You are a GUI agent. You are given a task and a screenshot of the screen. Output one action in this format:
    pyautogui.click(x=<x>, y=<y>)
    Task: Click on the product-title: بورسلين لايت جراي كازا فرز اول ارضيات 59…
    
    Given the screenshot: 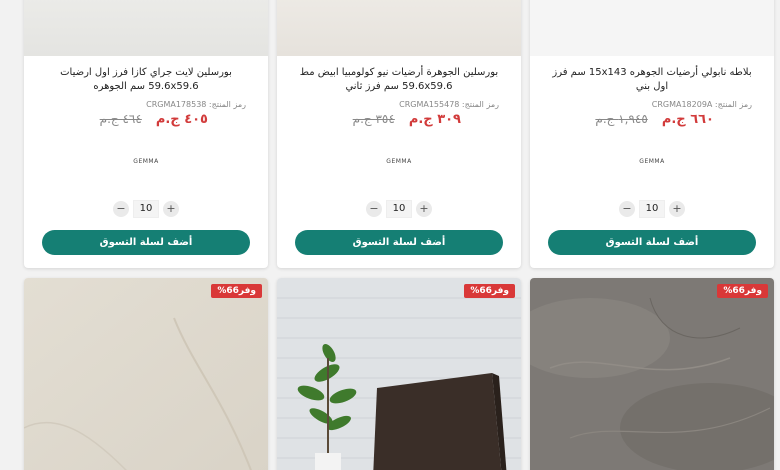 What is the action you would take?
    pyautogui.click(x=146, y=81)
    